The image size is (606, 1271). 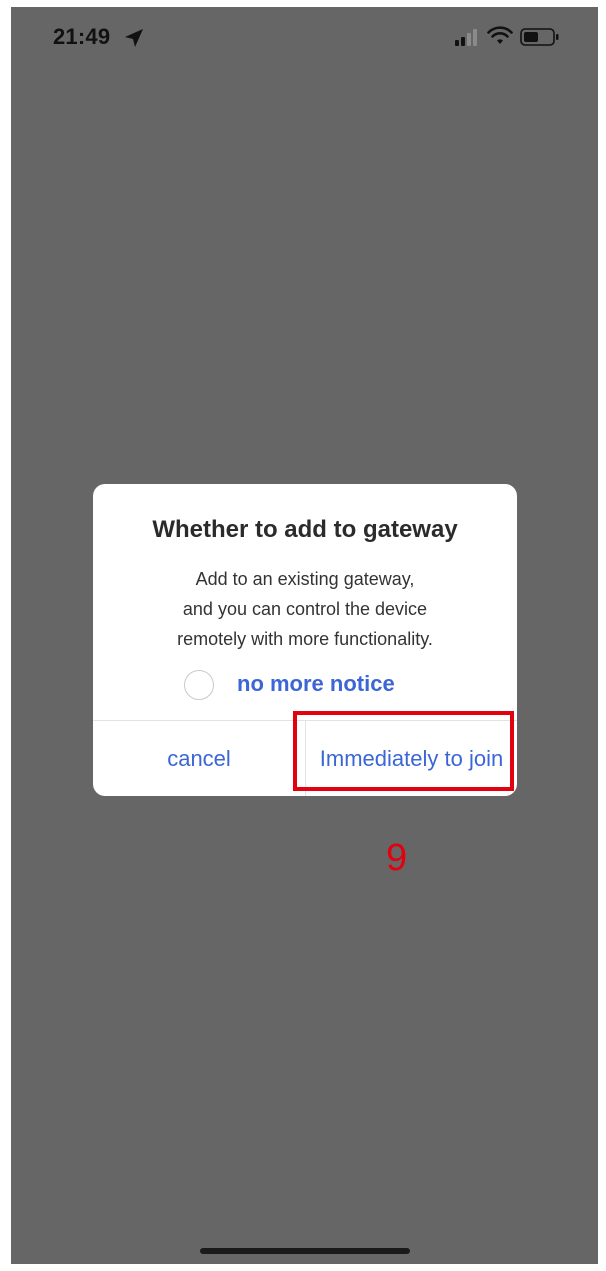 I want to click on dialog-message-line: remotely with more functionality., so click(x=305, y=639).